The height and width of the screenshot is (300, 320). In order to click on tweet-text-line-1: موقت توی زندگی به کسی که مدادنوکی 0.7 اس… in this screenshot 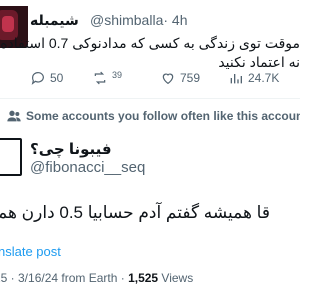, I will do `click(150, 43)`.